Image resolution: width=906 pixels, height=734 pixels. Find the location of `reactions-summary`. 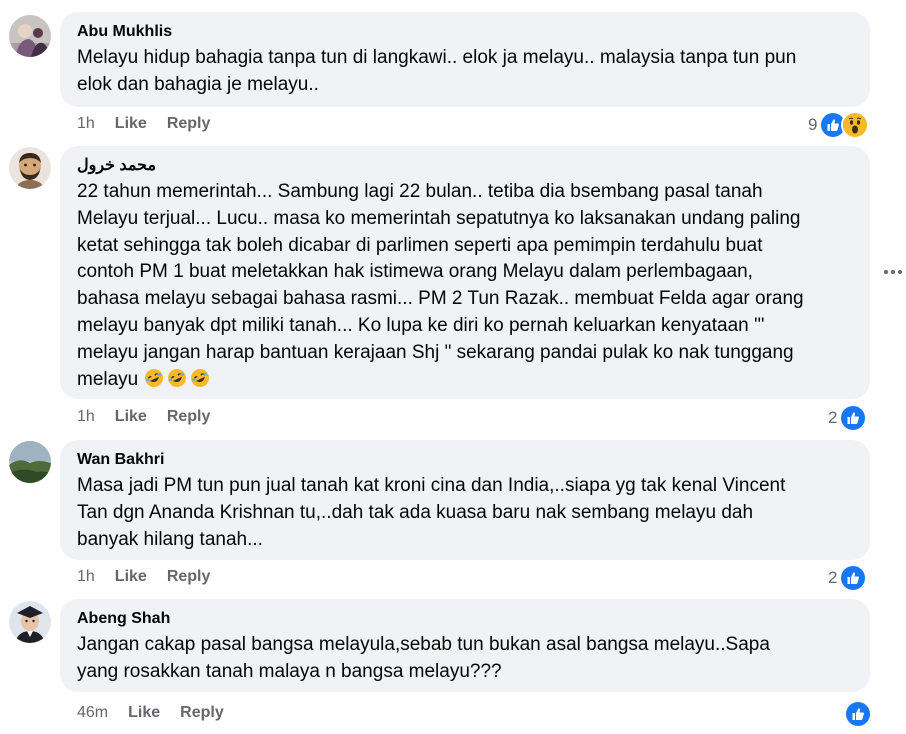

reactions-summary is located at coordinates (857, 714).